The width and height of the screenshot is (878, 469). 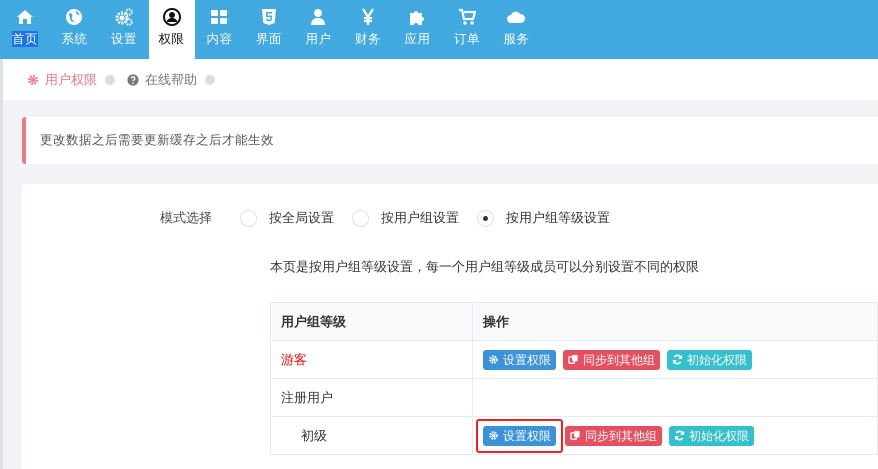 I want to click on nav-tab: 首页, so click(x=25, y=29).